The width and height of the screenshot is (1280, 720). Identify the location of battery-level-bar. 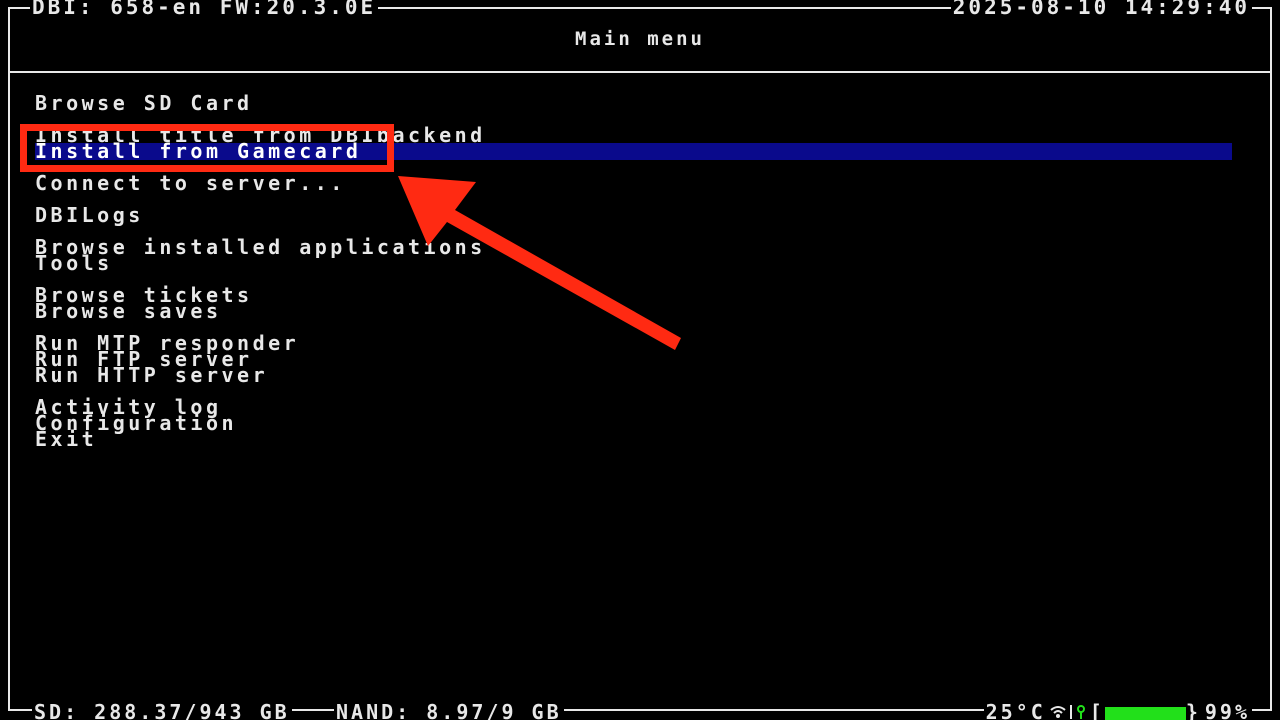
(1145, 713).